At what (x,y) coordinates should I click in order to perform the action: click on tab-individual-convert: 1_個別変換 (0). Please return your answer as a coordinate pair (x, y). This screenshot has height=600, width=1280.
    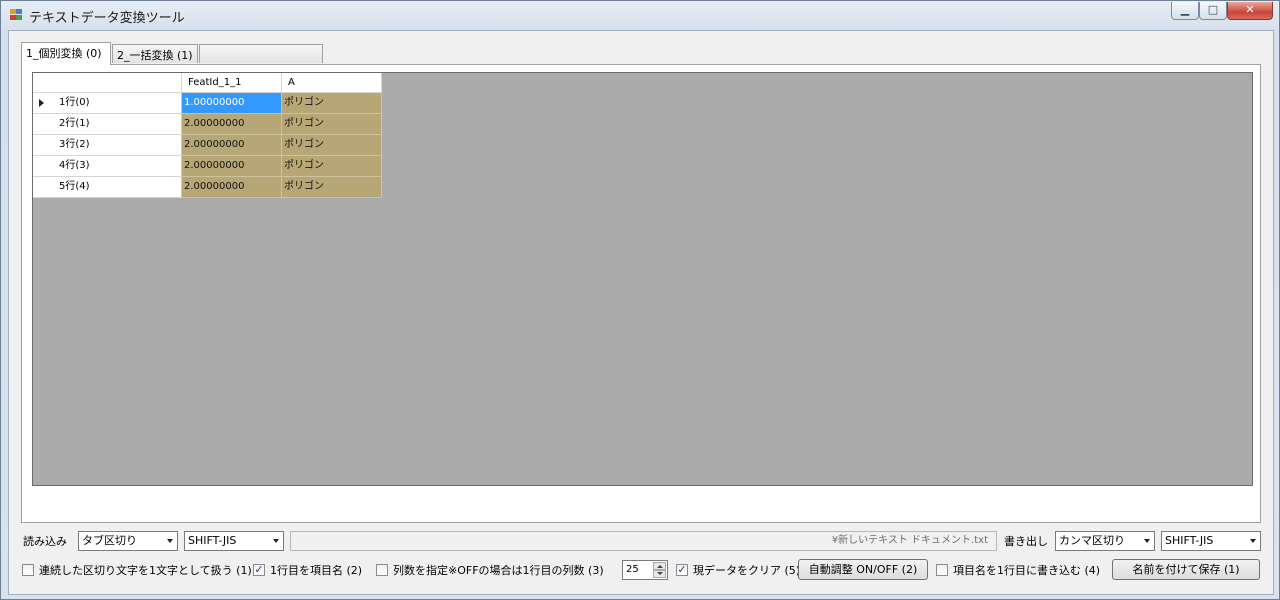
    Looking at the image, I should click on (66, 53).